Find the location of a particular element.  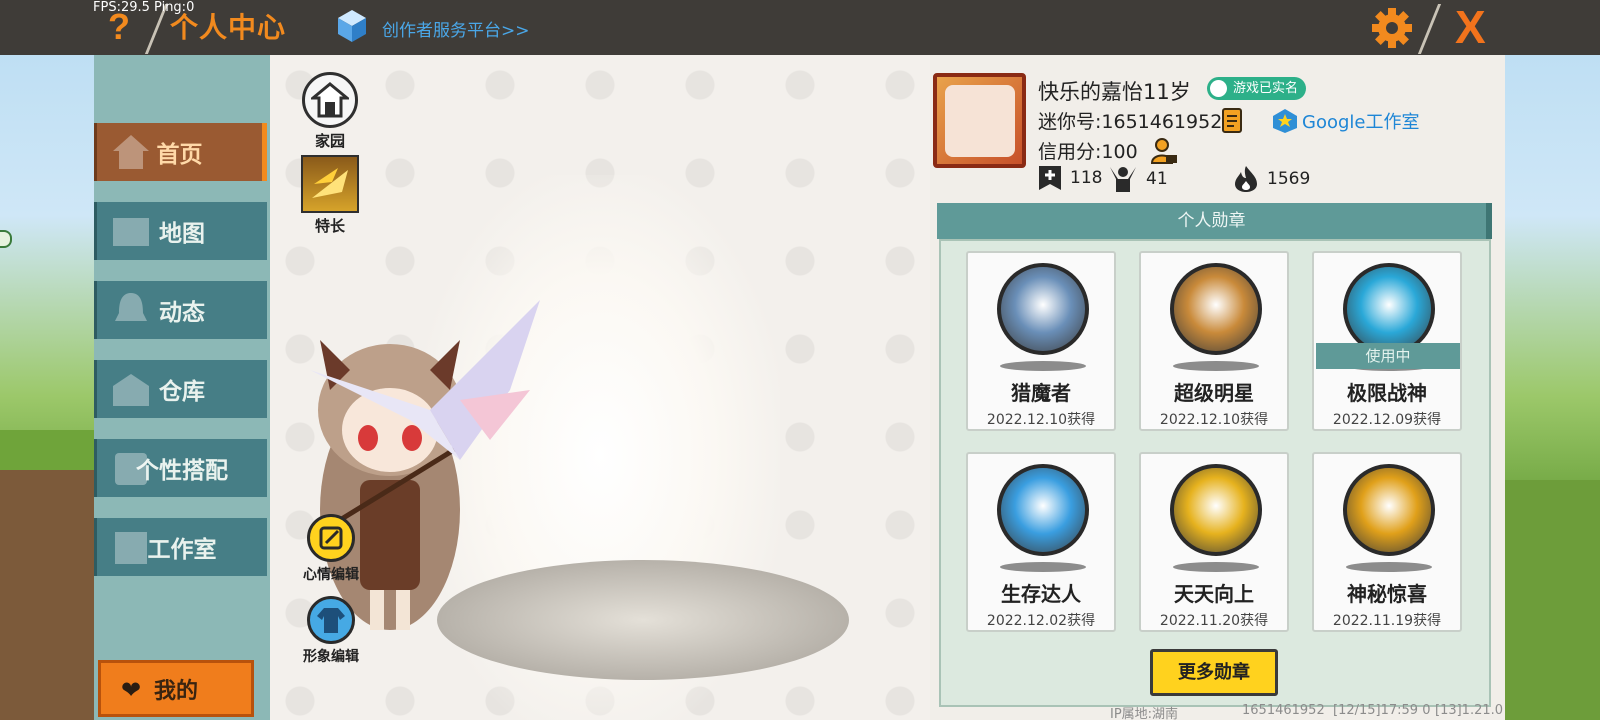

sidebar-item-label: 动态 is located at coordinates (182, 313).